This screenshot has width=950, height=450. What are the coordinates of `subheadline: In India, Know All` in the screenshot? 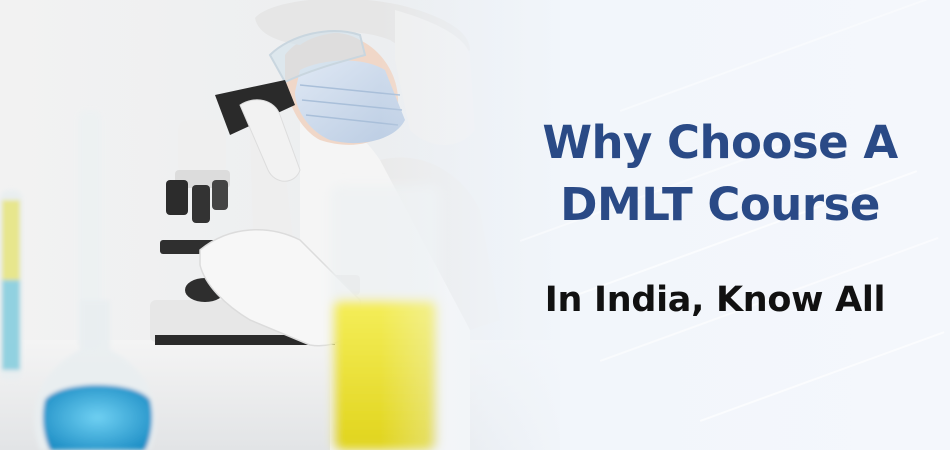 It's located at (715, 300).